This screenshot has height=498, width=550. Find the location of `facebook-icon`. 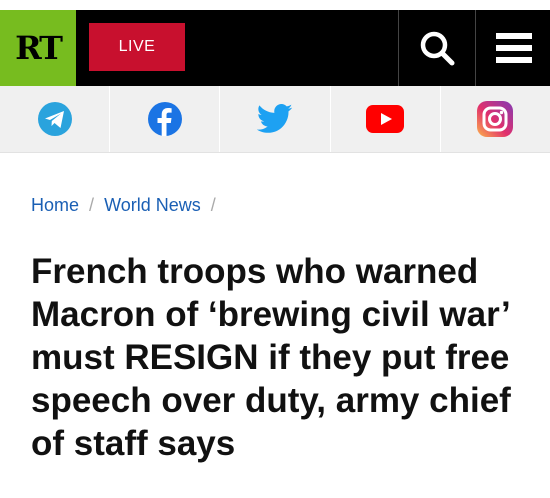

facebook-icon is located at coordinates (164, 119).